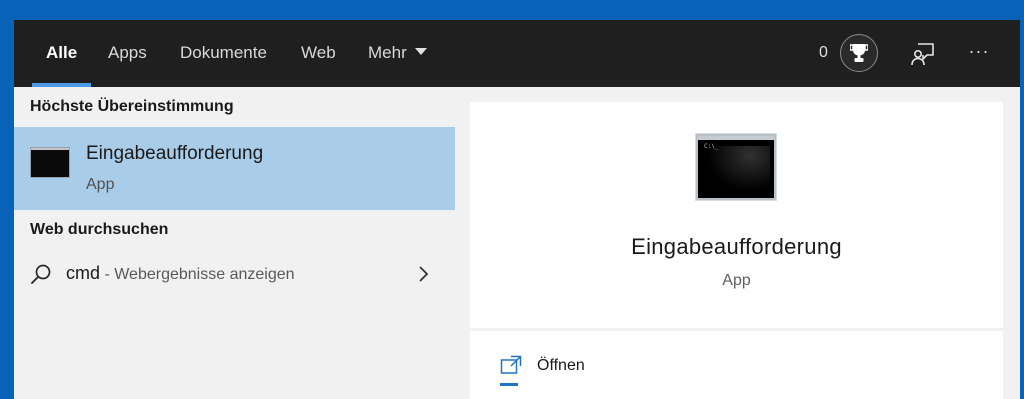  I want to click on best-match-title: Eingabeaufforderung, so click(175, 153).